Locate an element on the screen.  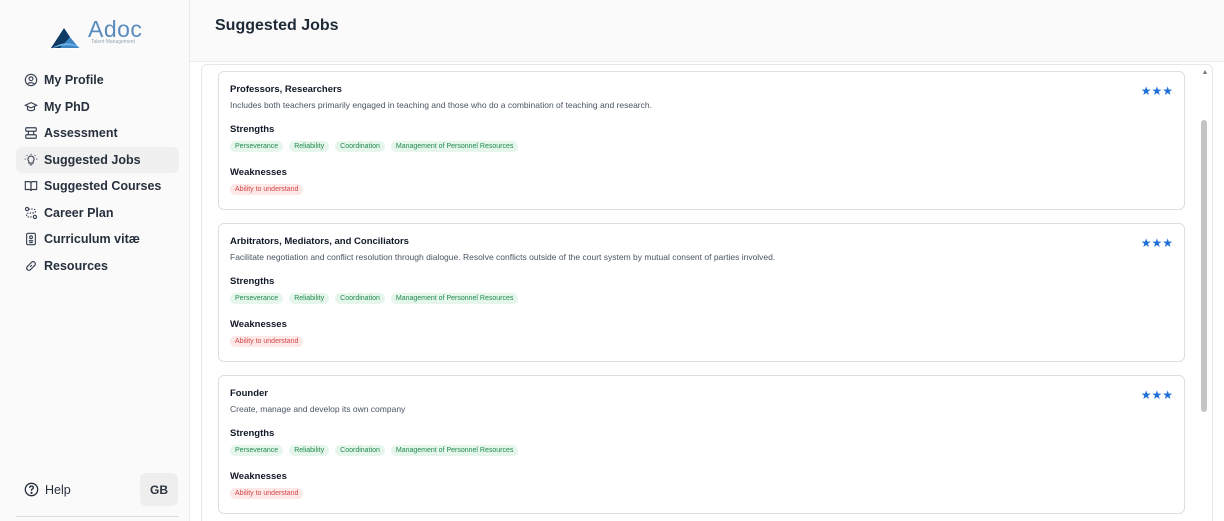
adoc-logo-icon is located at coordinates (65, 37).